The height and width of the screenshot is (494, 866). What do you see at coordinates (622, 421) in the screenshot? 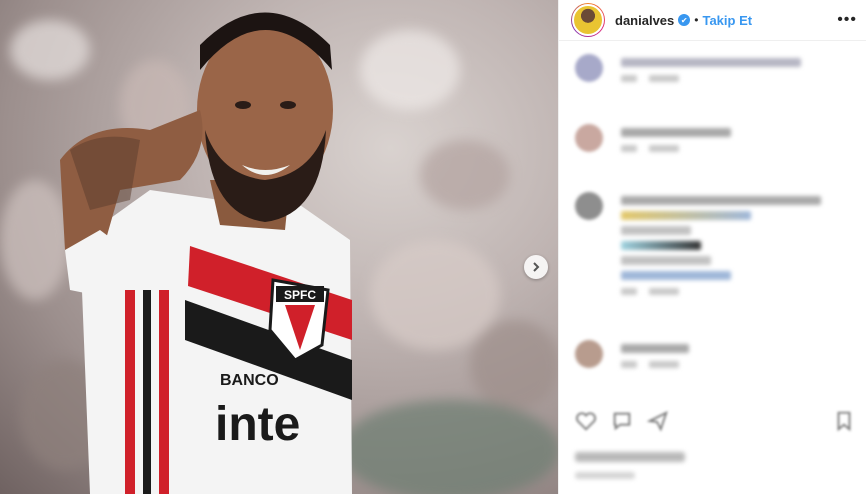
I see `comment-icon` at bounding box center [622, 421].